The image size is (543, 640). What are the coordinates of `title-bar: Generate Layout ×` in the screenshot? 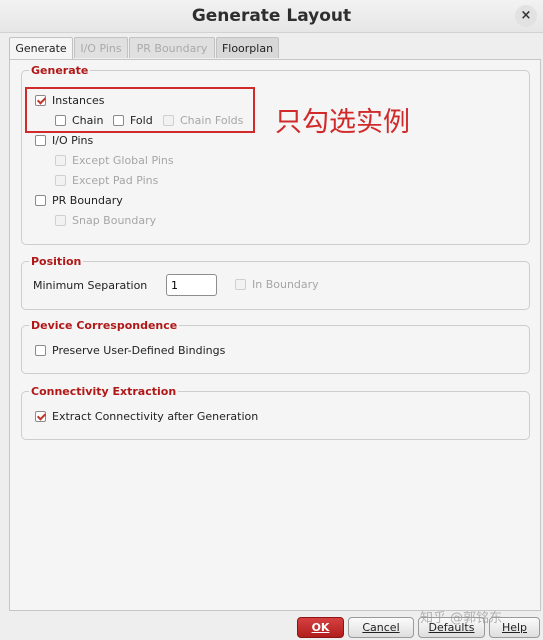 It's located at (271, 16).